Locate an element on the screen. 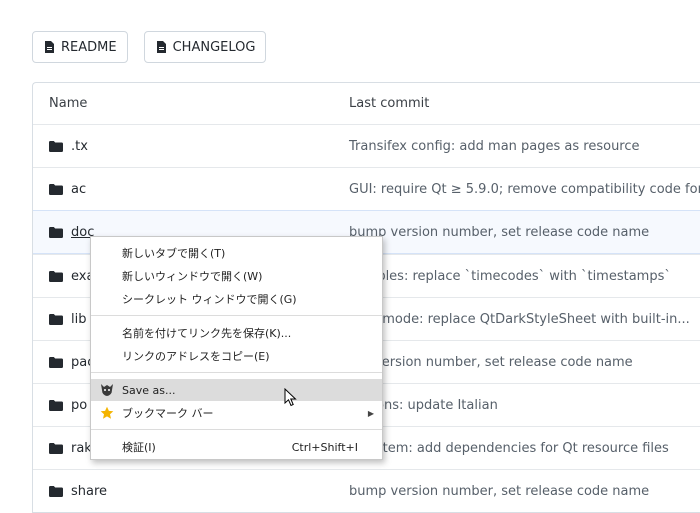  column-header-last-commit: Last commit is located at coordinates (389, 103).